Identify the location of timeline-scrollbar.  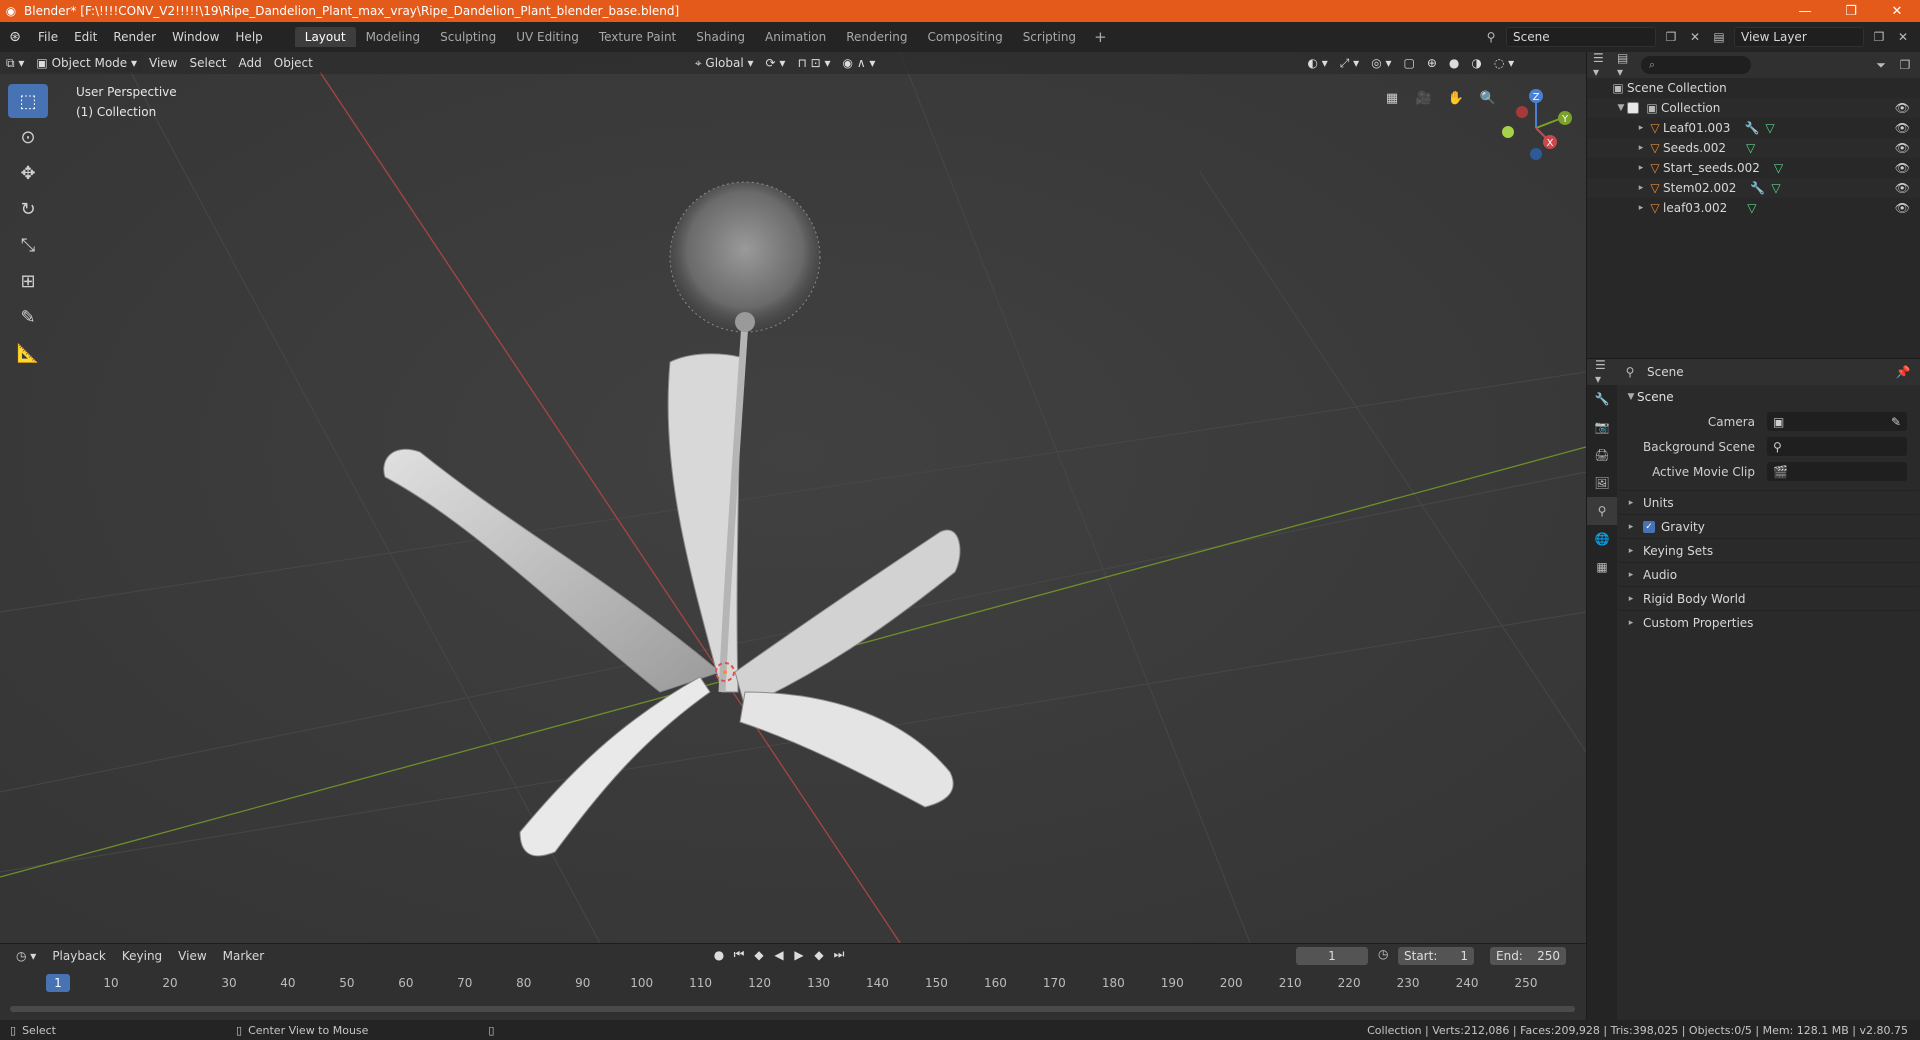
(792, 1009).